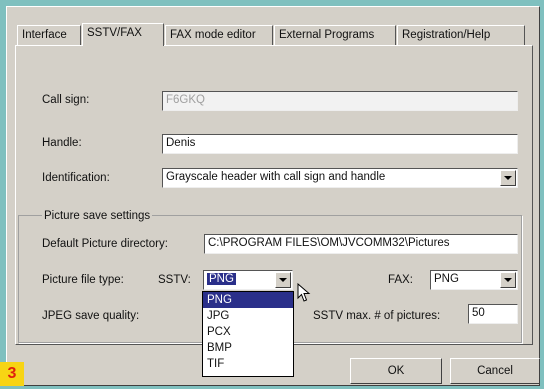 Image resolution: width=544 pixels, height=389 pixels. I want to click on list-item: PCX, so click(248, 332).